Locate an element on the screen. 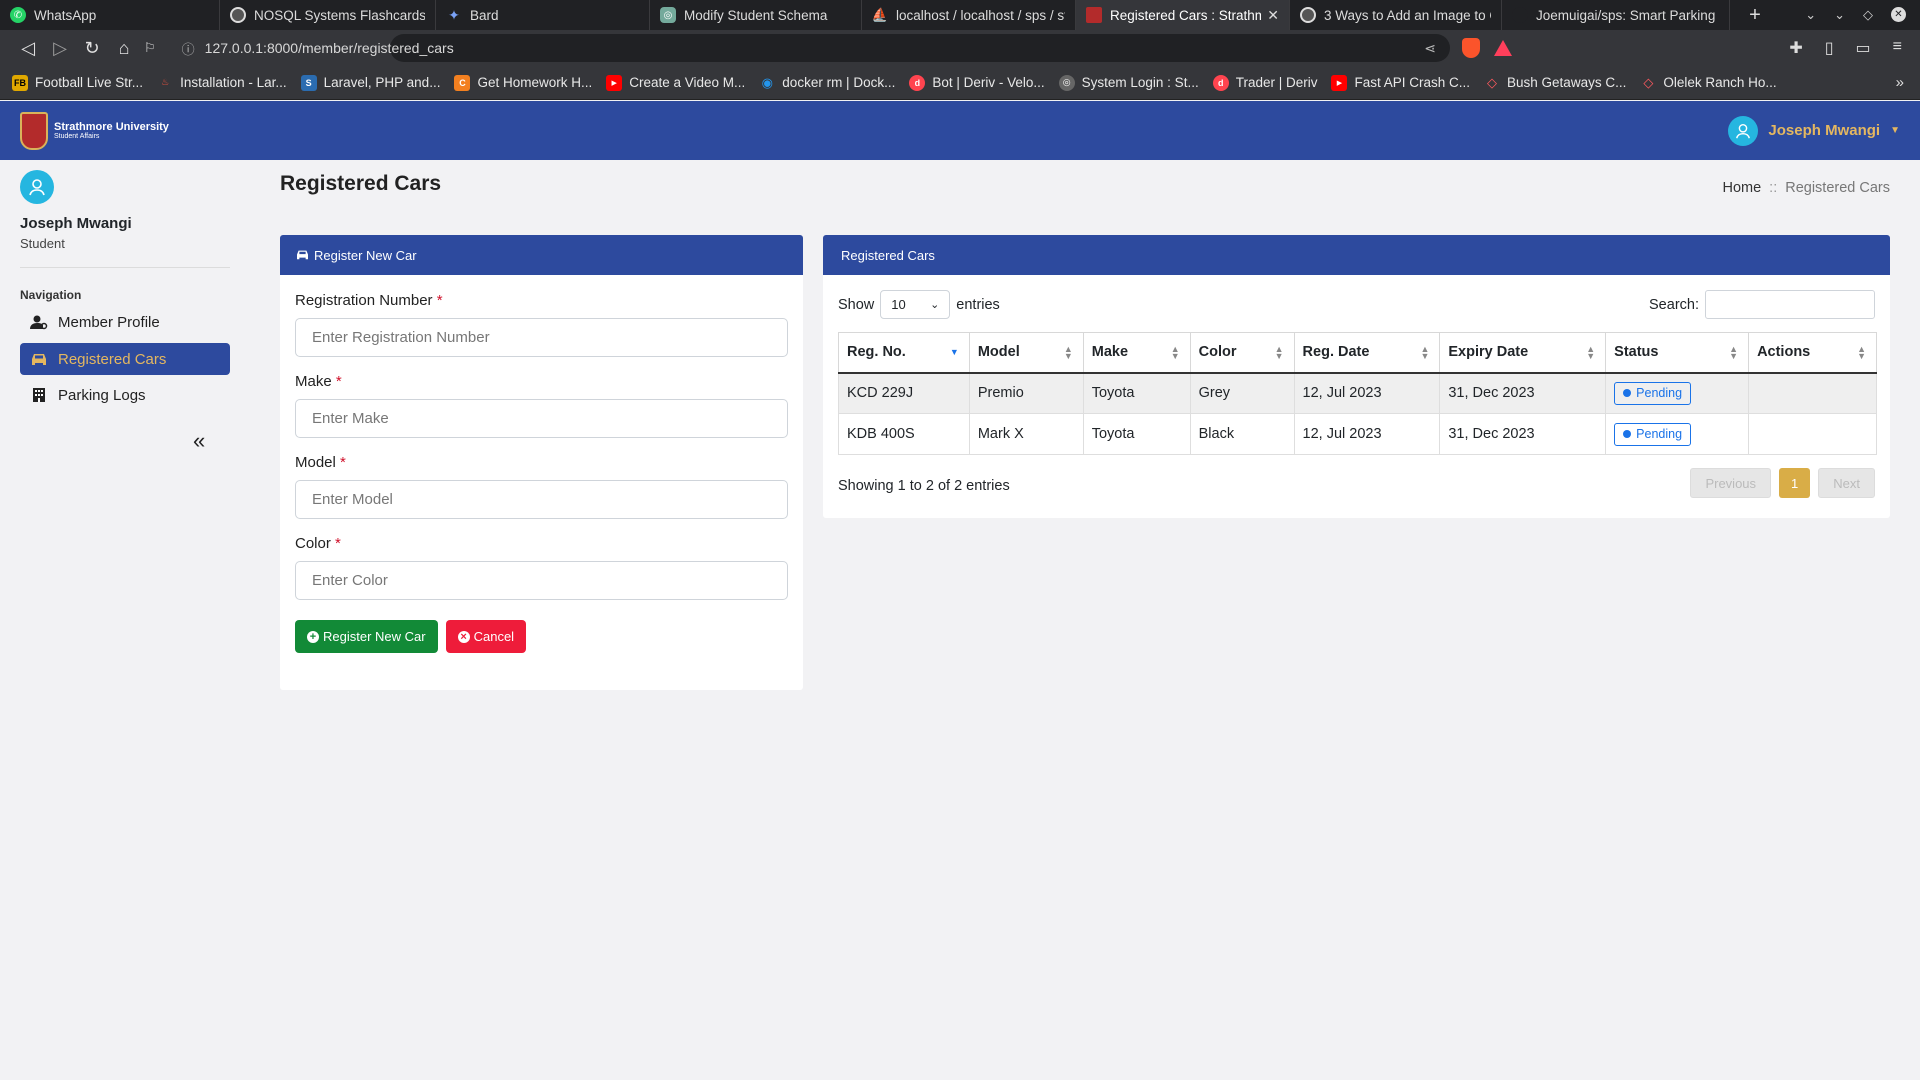 The image size is (1920, 1080). tab-title: Registered Cars : Strathmo is located at coordinates (1186, 15).